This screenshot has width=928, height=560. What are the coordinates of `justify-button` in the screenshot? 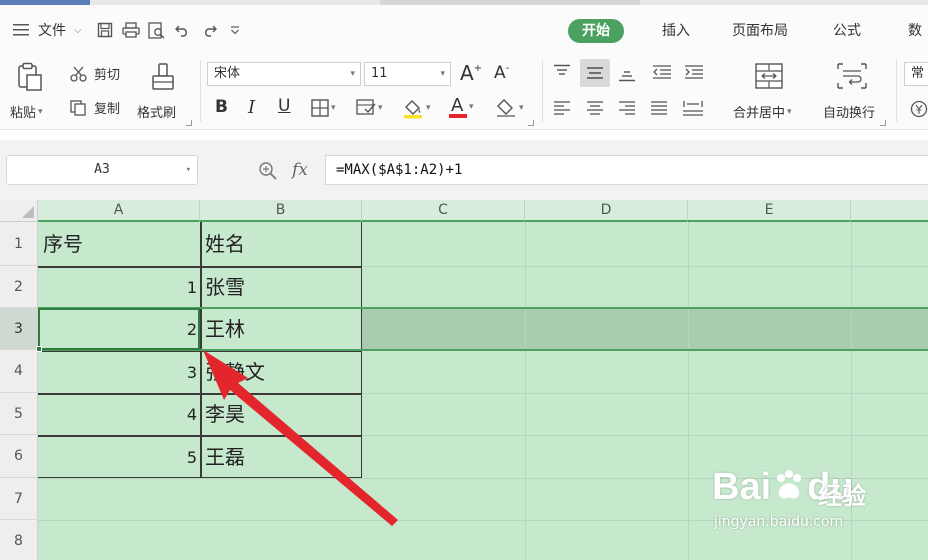 It's located at (659, 108).